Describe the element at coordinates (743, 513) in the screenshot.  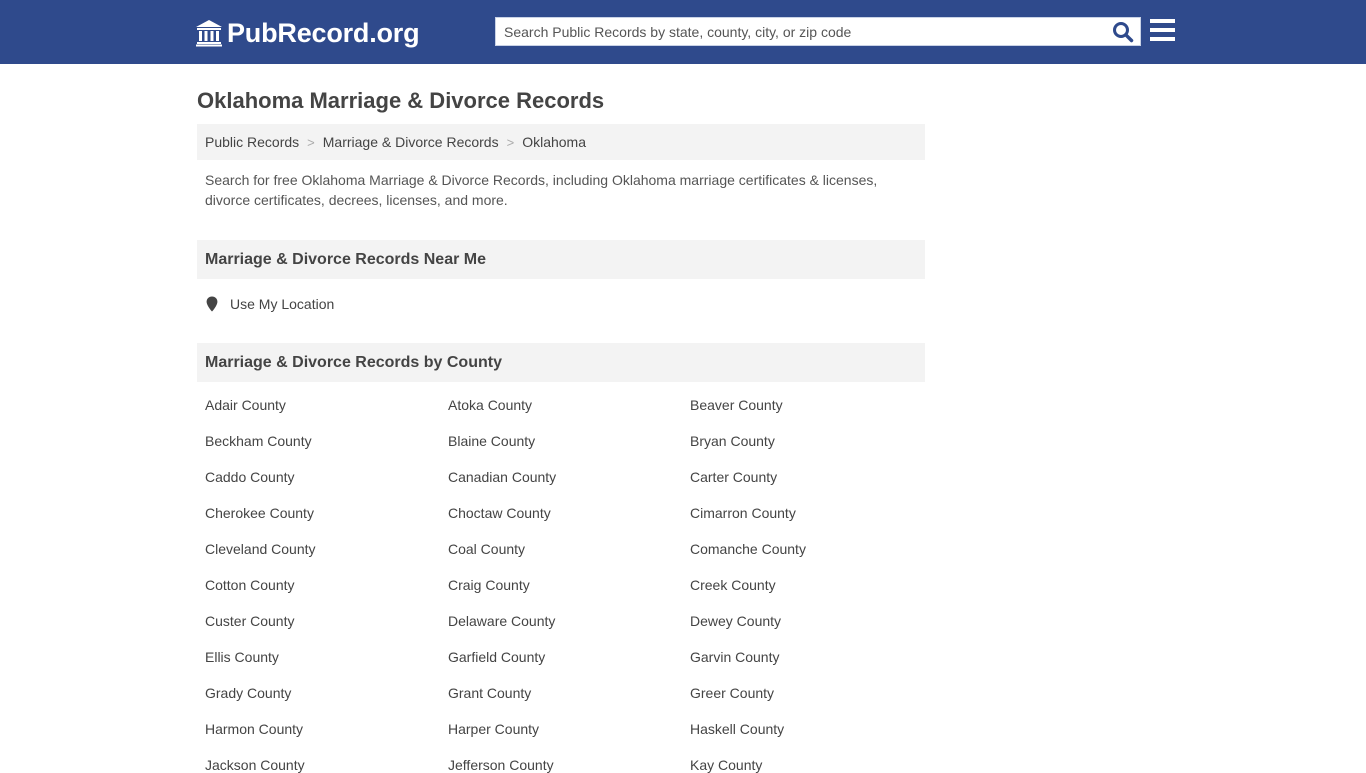
I see `county-link: Cimarron County` at that location.